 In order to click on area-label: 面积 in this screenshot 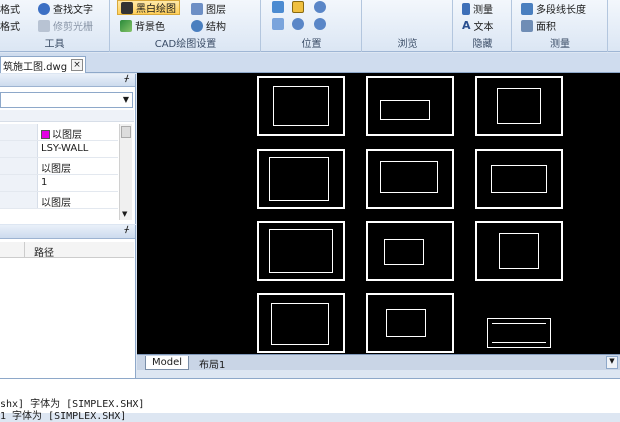, I will do `click(546, 27)`.